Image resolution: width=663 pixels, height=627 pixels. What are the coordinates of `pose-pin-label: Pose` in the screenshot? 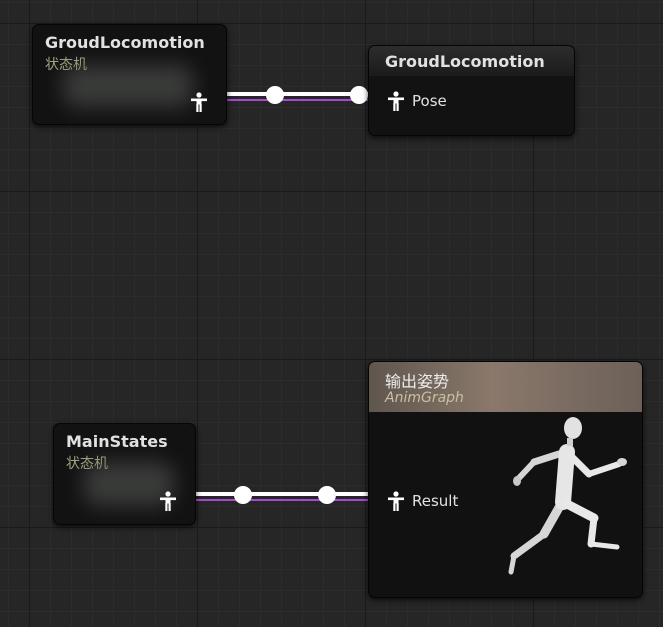 It's located at (429, 101).